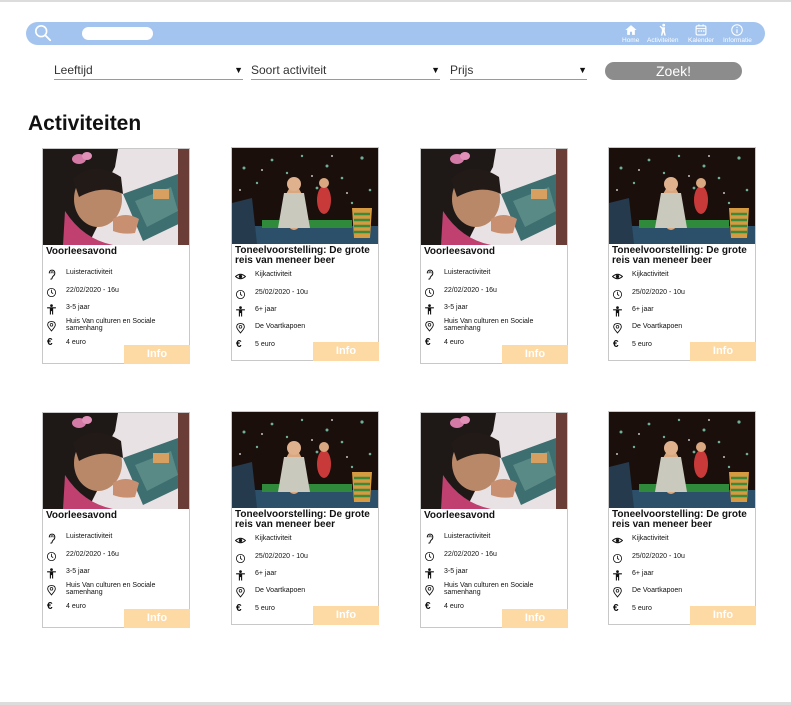  What do you see at coordinates (117, 33) in the screenshot?
I see `search-input` at bounding box center [117, 33].